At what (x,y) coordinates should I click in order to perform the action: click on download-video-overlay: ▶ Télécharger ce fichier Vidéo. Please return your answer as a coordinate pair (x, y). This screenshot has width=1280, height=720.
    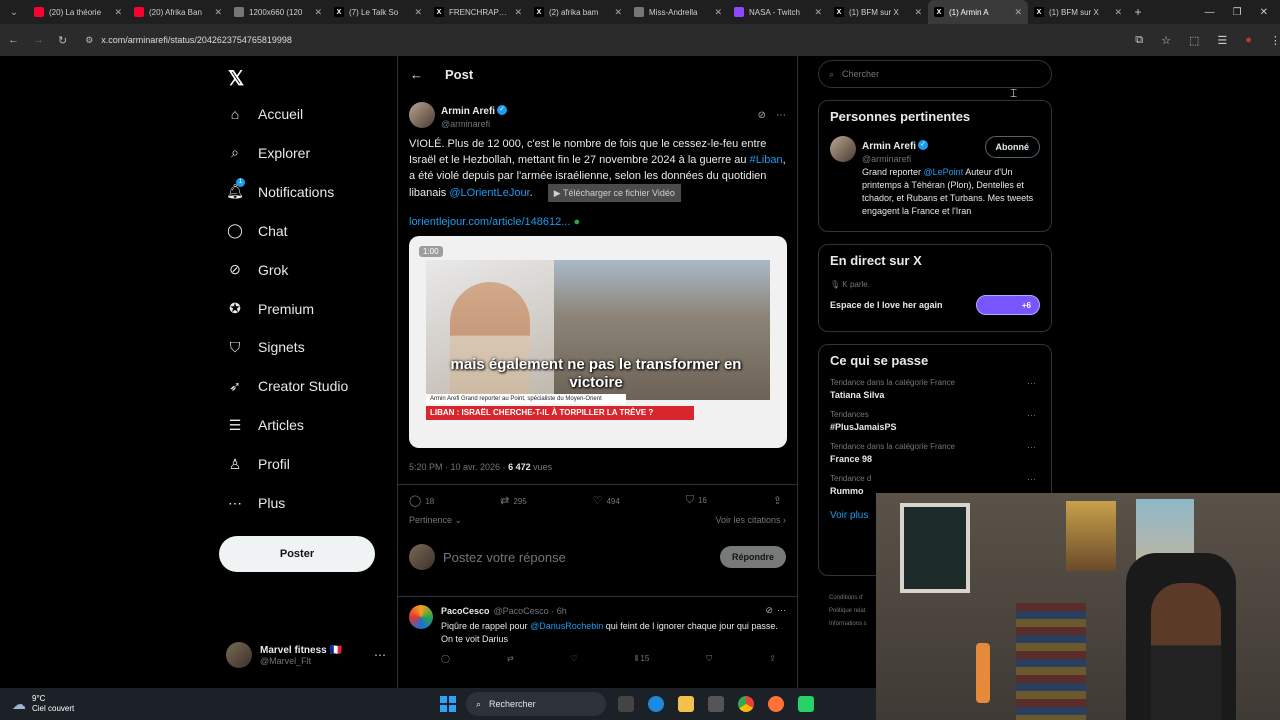
    Looking at the image, I should click on (614, 193).